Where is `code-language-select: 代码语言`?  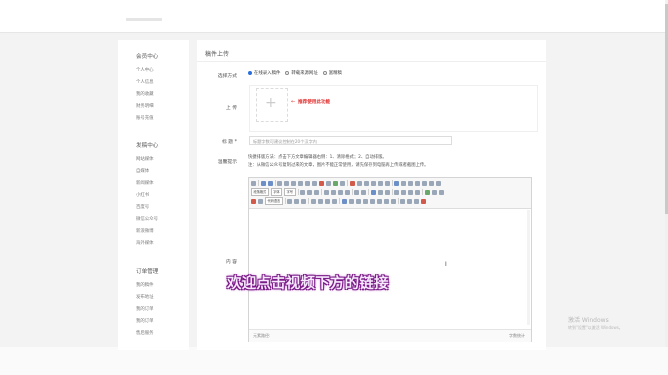
code-language-select: 代码语言 is located at coordinates (274, 201).